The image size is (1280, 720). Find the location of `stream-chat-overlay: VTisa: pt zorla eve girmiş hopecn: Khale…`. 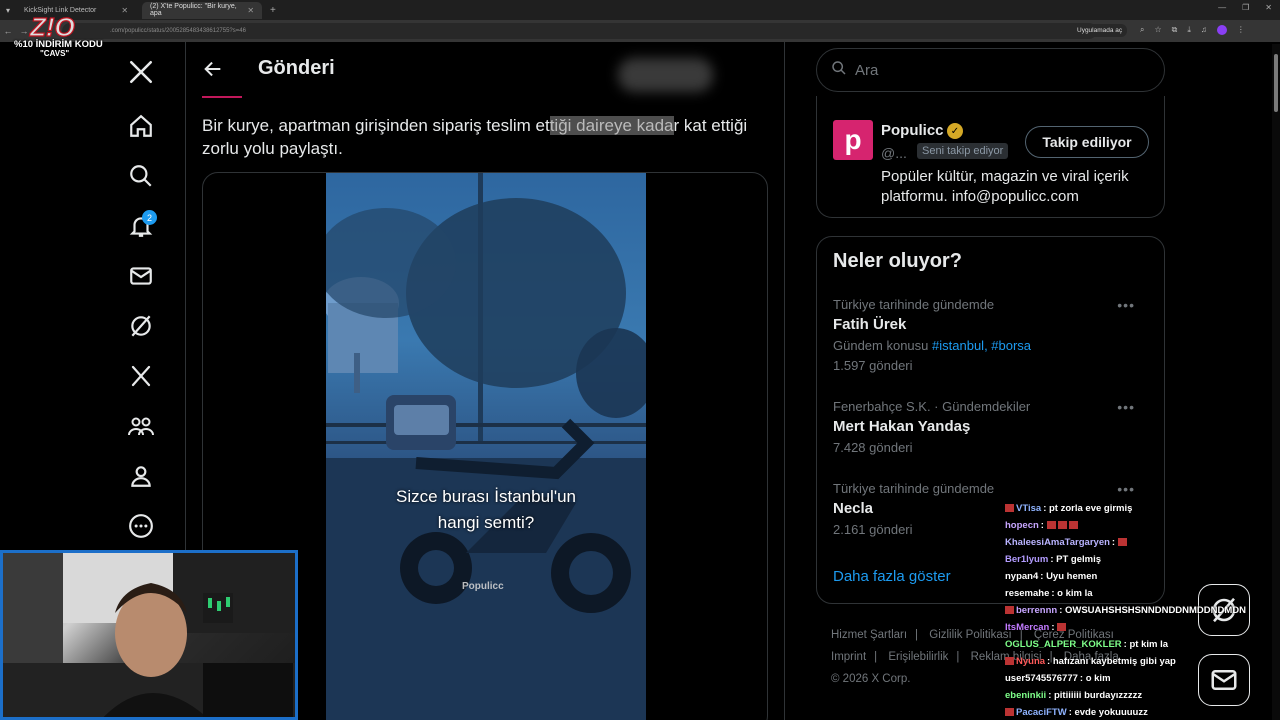

stream-chat-overlay: VTisa: pt zorla eve girmiş hopecn: Khale… is located at coordinates (1135, 610).